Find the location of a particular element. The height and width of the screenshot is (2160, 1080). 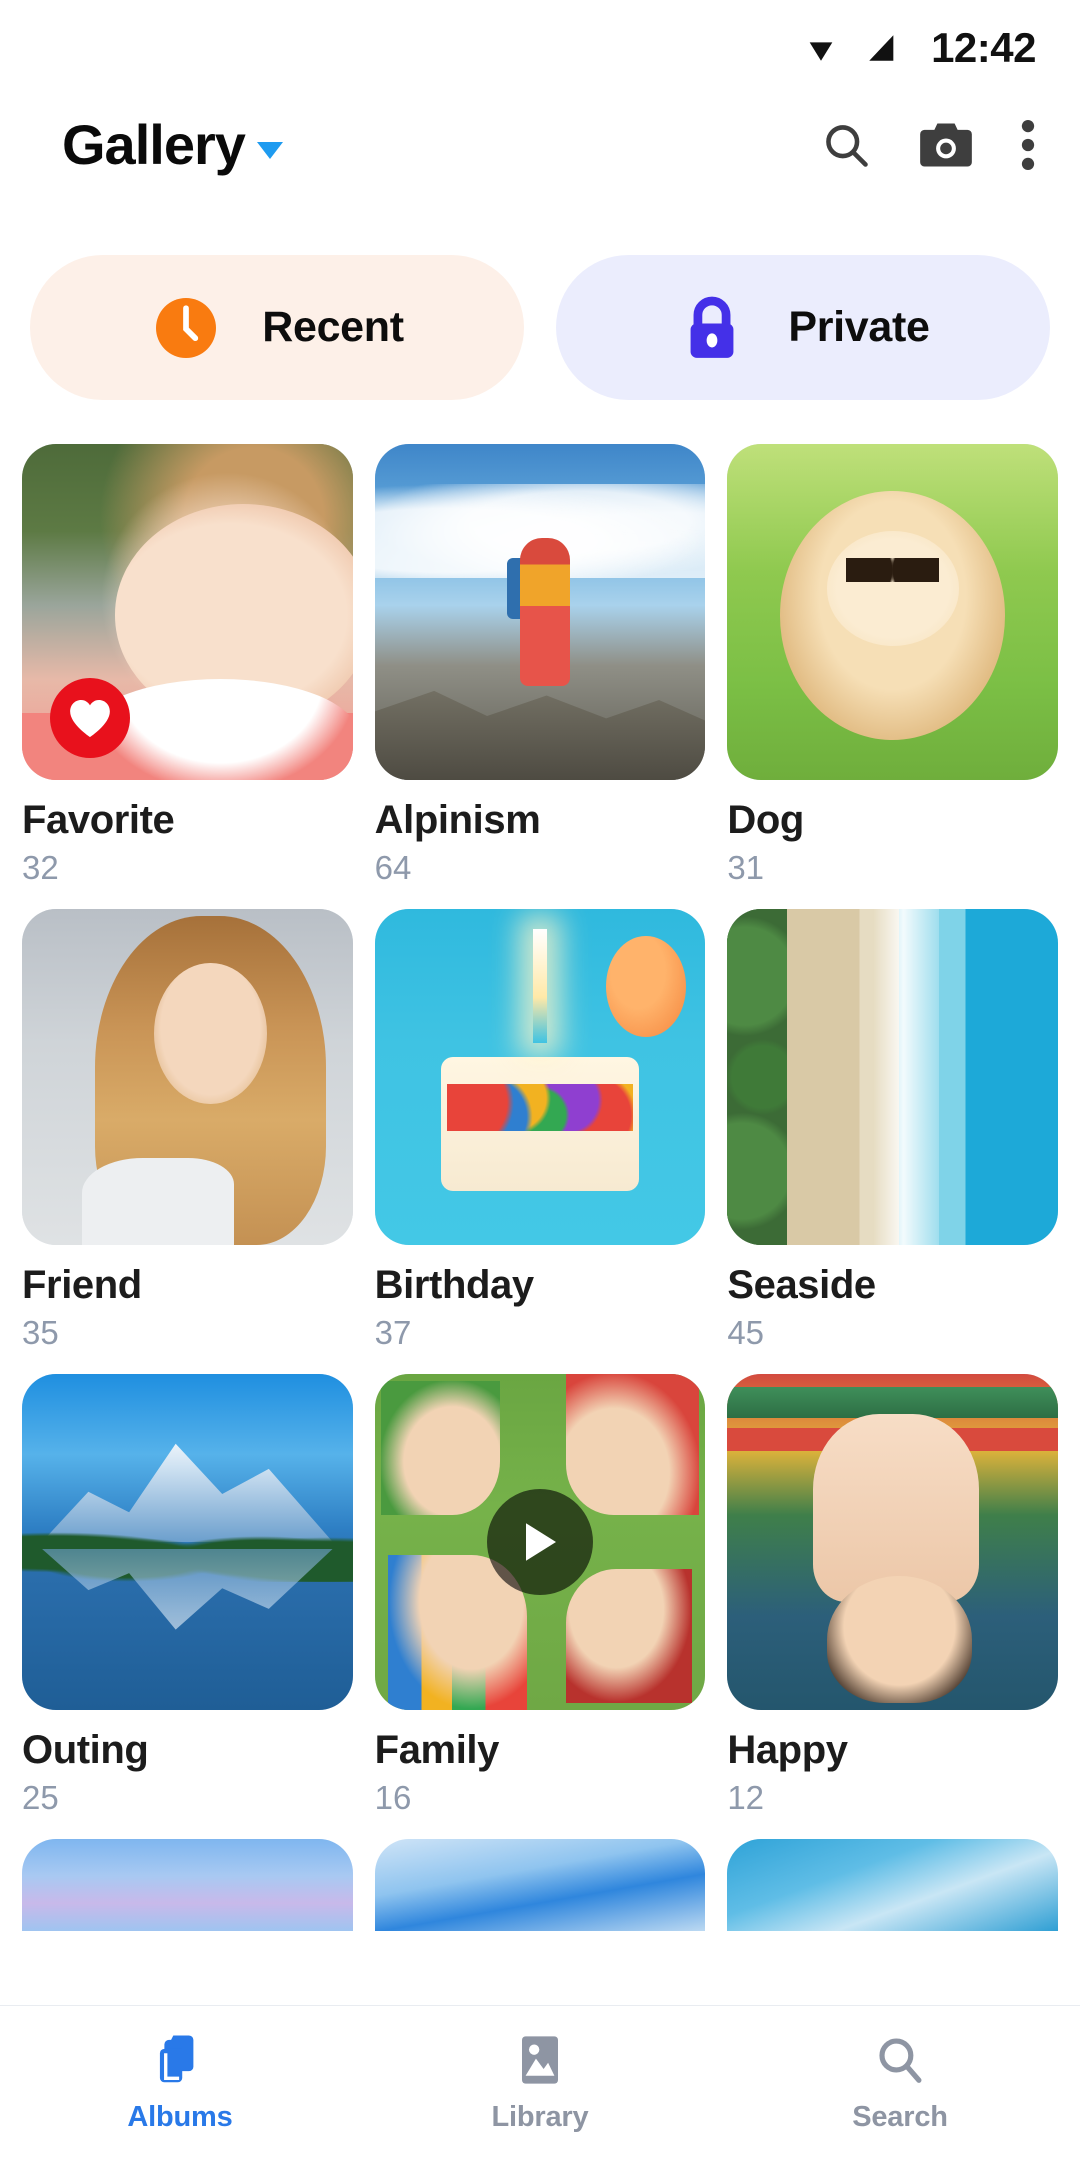

chevron-down-icon is located at coordinates (269, 150).